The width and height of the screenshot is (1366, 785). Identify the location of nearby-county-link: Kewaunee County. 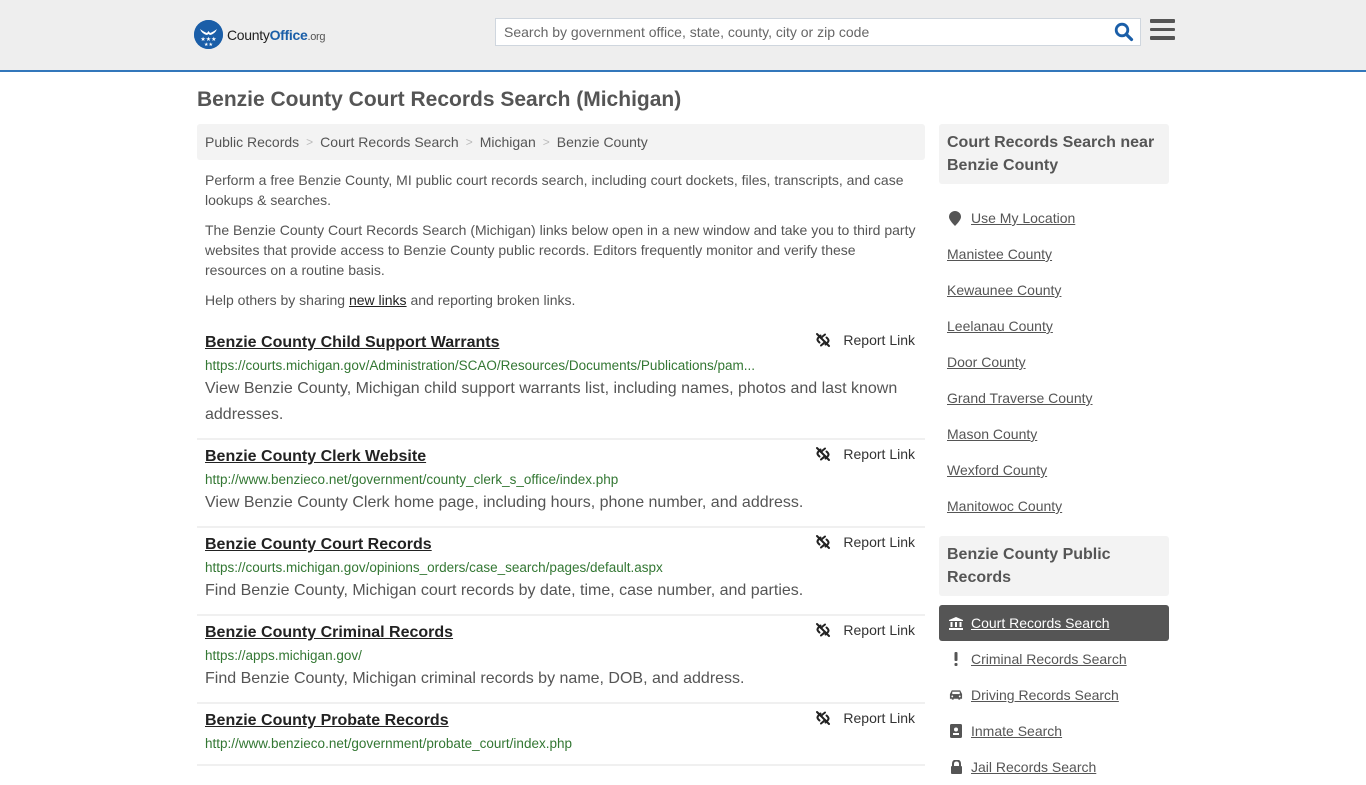
(1004, 290).